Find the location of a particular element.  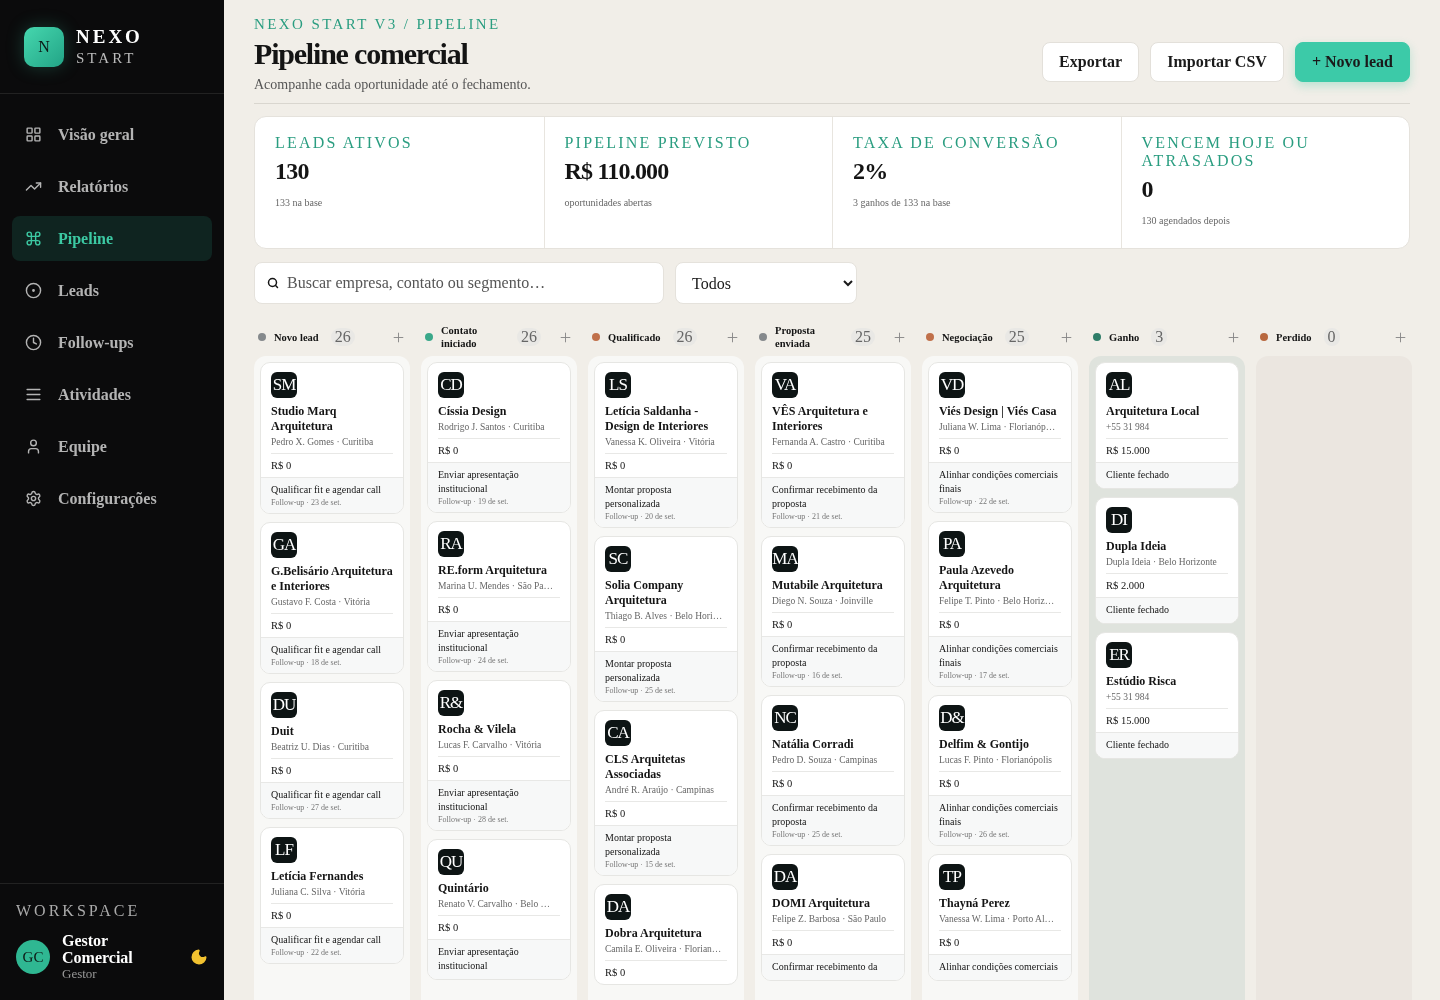

lead-card: R& Rocha & Vilela Lucas F. Carvalho · Vitória R$ 0 Enviar apresentação institucional Follow-up · 28 de set. is located at coordinates (499, 755).